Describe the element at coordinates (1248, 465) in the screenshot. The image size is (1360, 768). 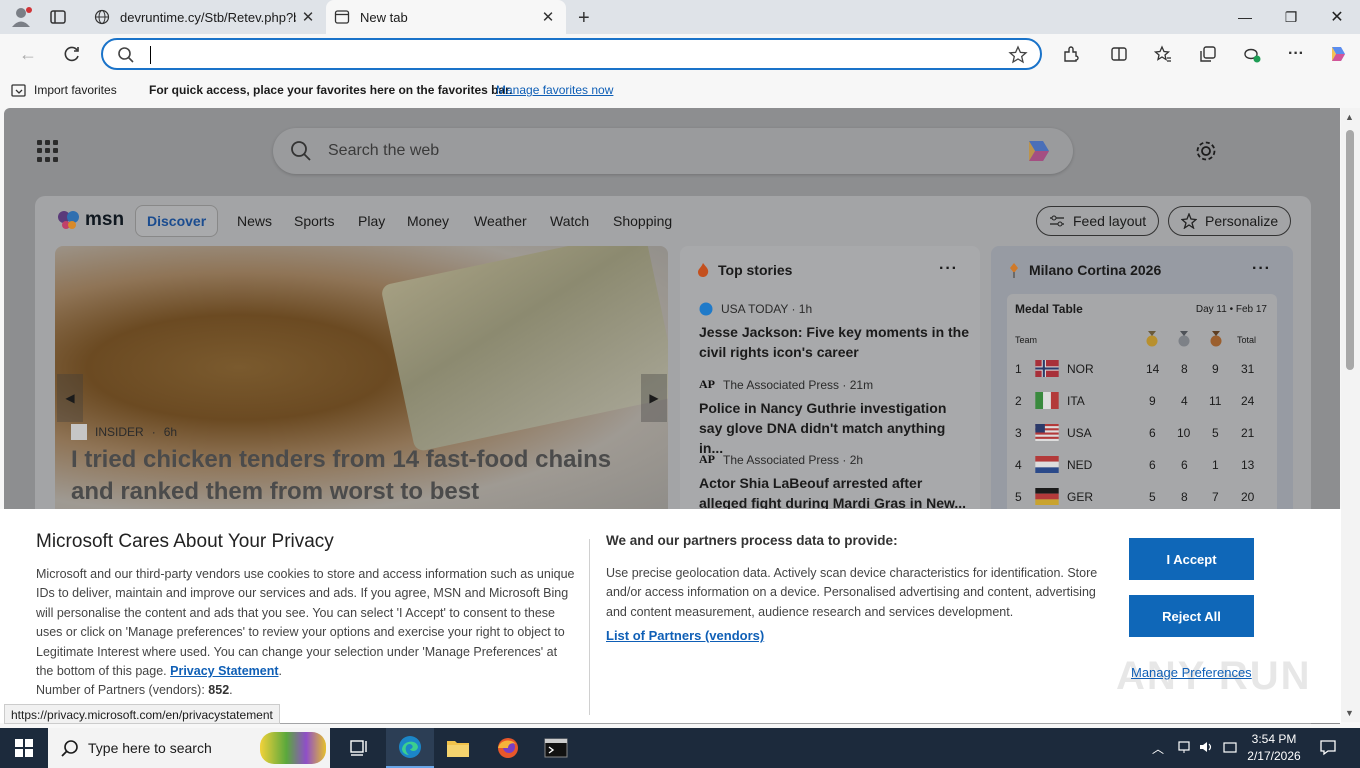
I see `total-count: 13` at that location.